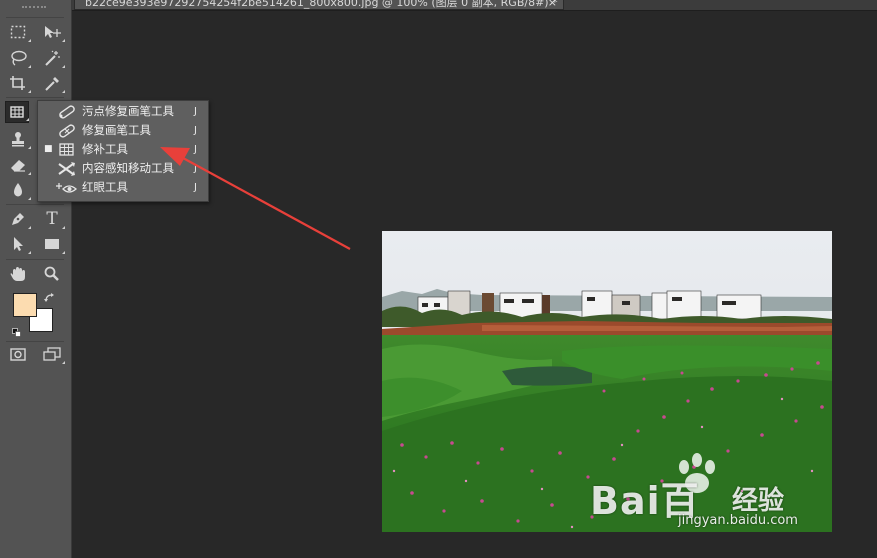 The image size is (877, 558). What do you see at coordinates (16, 329) in the screenshot?
I see `default-colors-icon` at bounding box center [16, 329].